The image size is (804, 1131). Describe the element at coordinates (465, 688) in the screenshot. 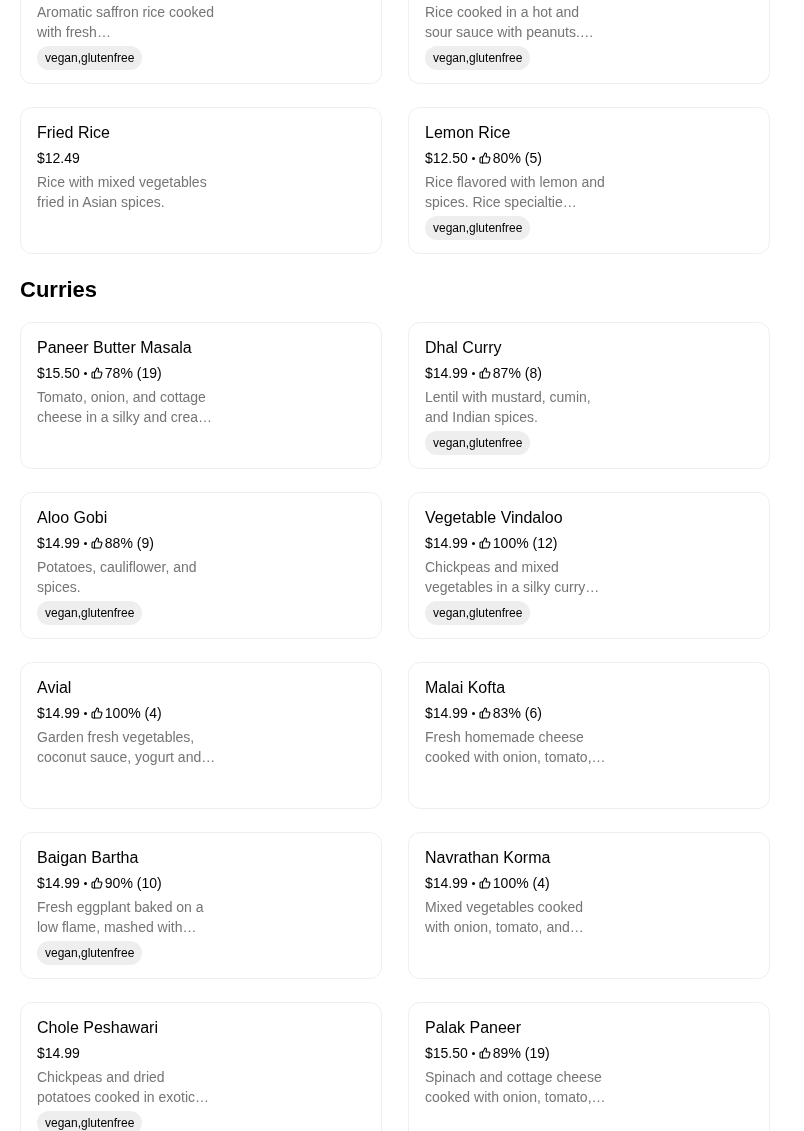

I see `item-name: Malai Kofta` at that location.